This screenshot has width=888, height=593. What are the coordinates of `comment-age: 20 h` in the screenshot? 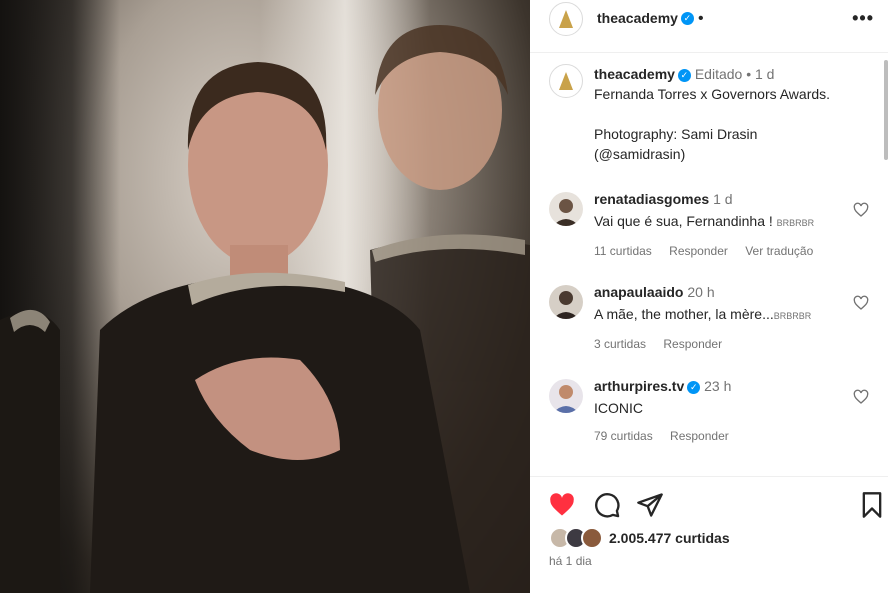 It's located at (700, 292).